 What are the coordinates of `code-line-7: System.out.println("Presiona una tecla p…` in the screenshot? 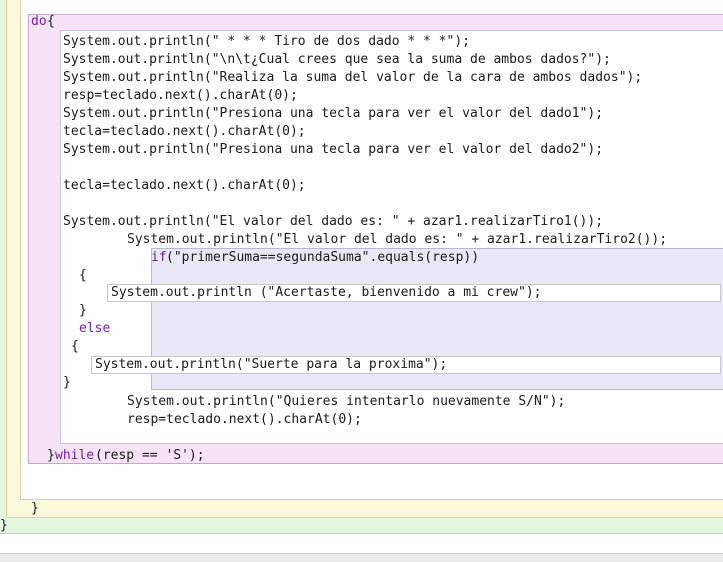 It's located at (333, 150).